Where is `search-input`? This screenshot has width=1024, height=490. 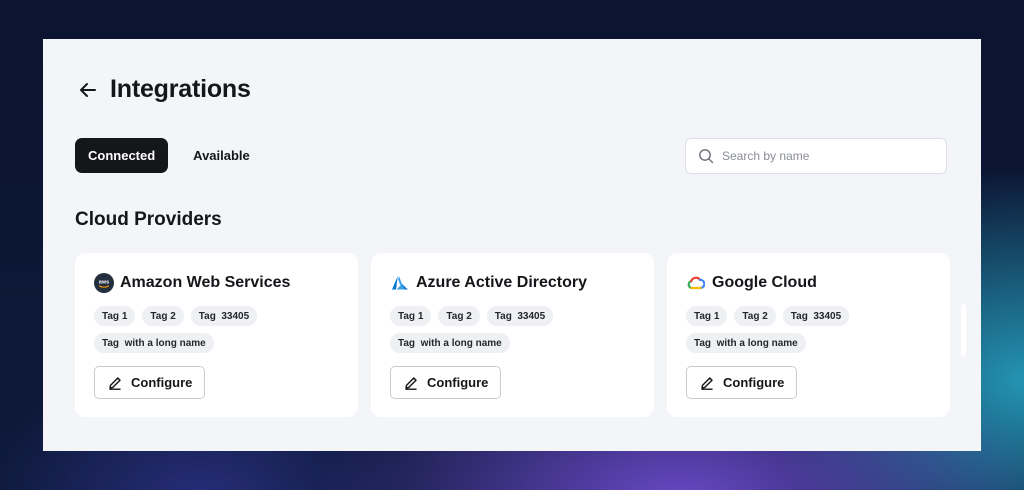 search-input is located at coordinates (827, 156).